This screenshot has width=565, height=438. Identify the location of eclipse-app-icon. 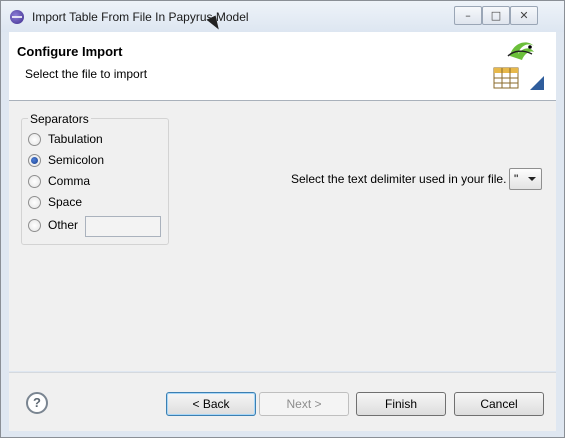
(17, 17).